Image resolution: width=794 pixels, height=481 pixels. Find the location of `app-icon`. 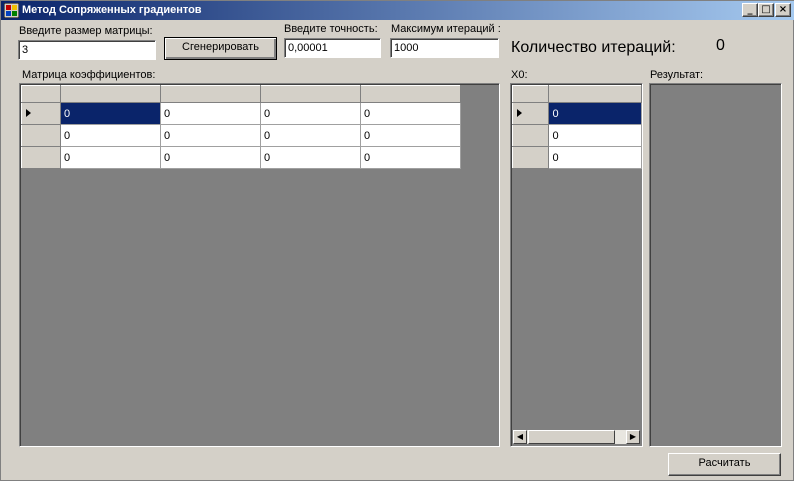

app-icon is located at coordinates (11, 10).